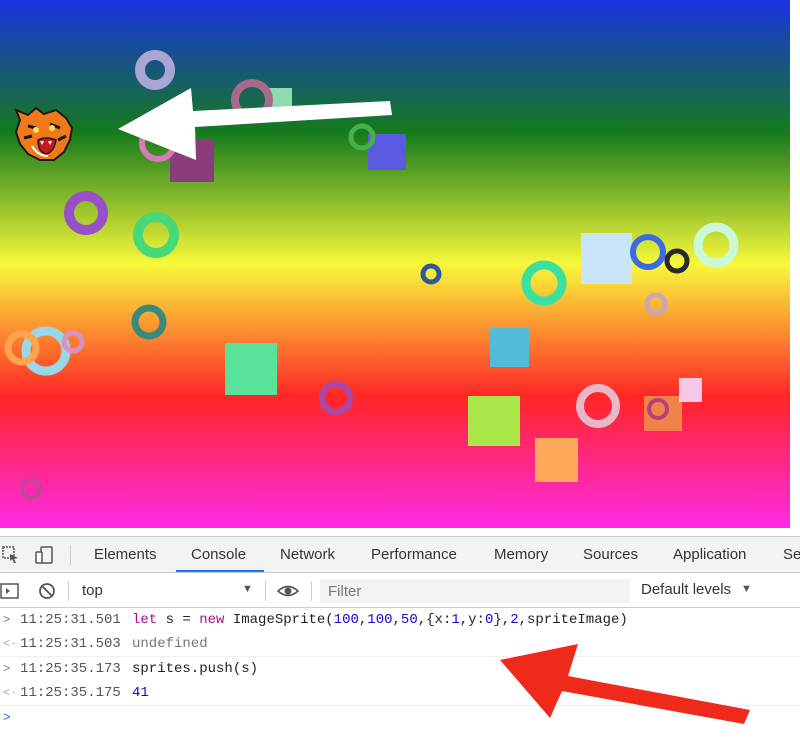  I want to click on timestamp: 11:25:31.503, so click(70, 644).